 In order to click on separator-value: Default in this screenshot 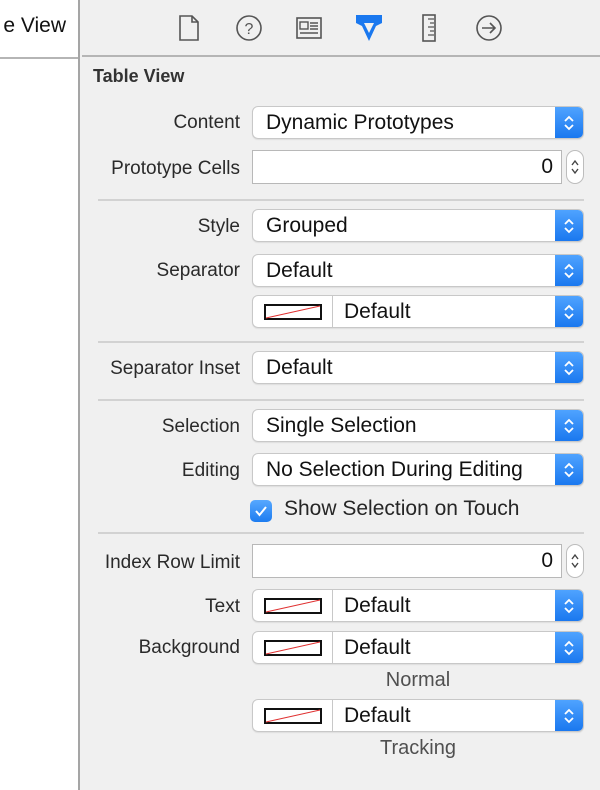, I will do `click(299, 270)`.